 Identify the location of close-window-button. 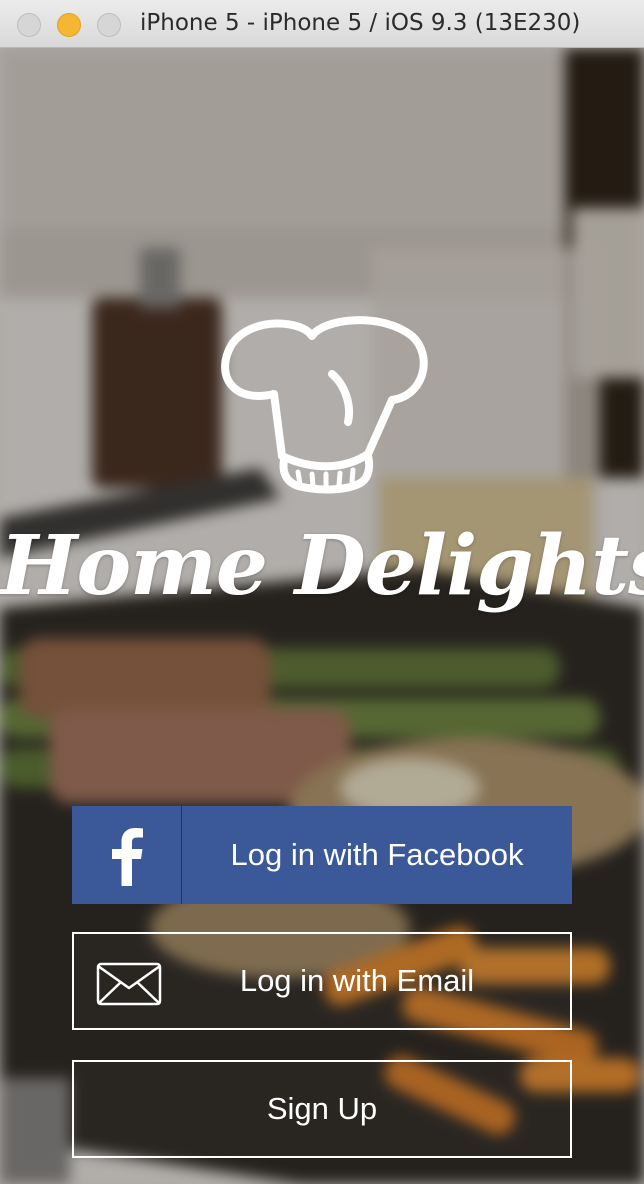
(29, 25).